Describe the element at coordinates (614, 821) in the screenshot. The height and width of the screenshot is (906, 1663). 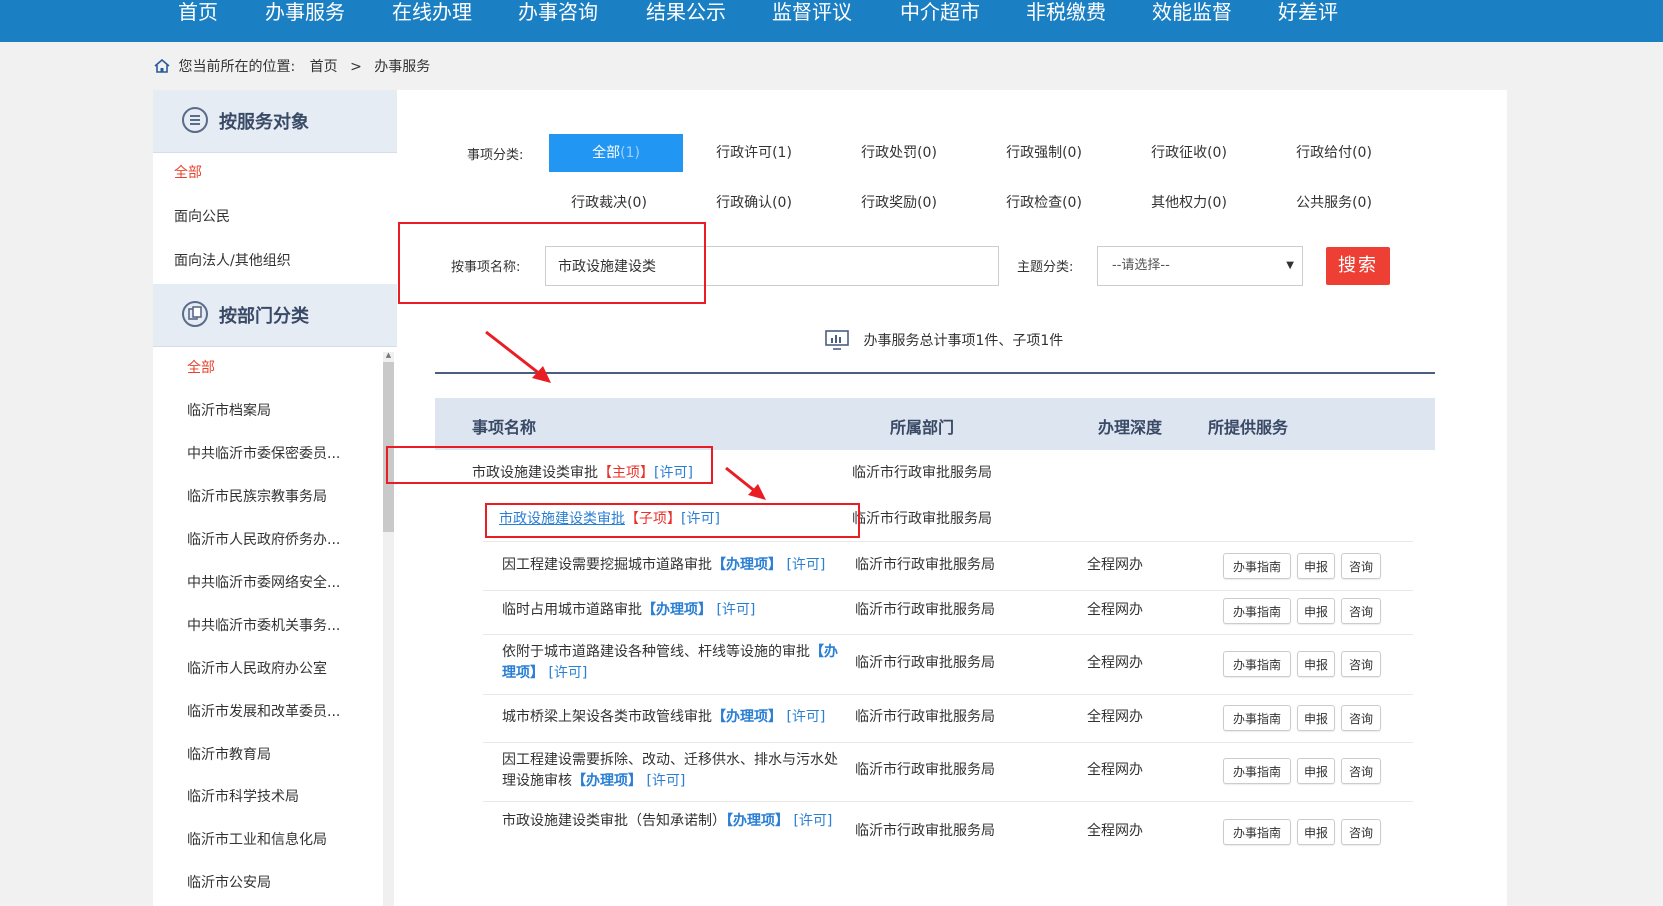
I see `row-name: 市政设施建设类审批（告知承诺制）` at that location.